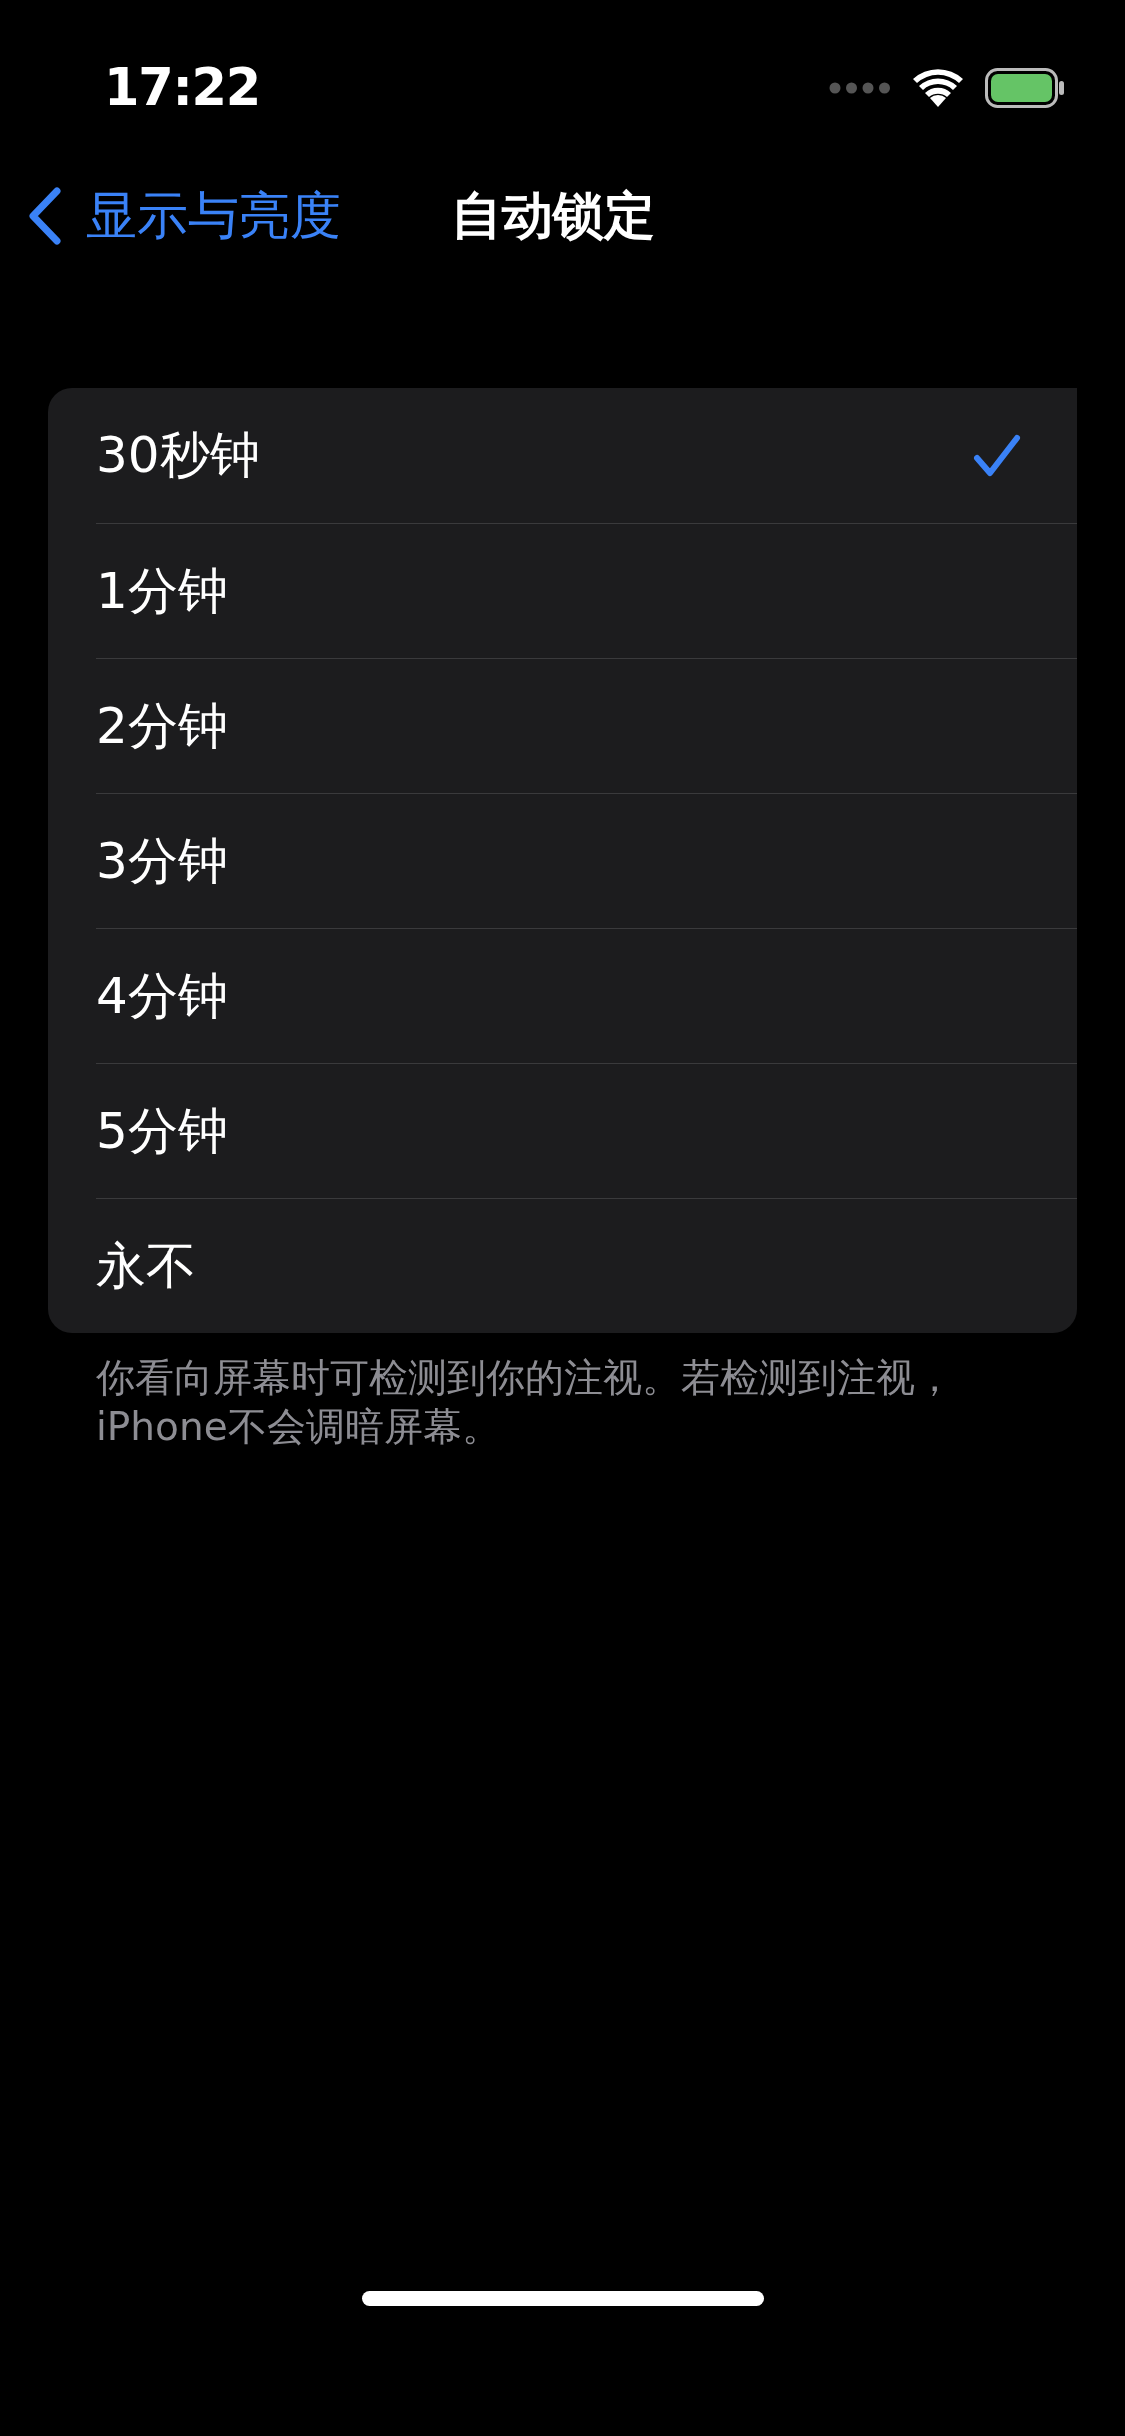 This screenshot has width=1125, height=2436. What do you see at coordinates (997, 455) in the screenshot?
I see `checkmark-icon` at bounding box center [997, 455].